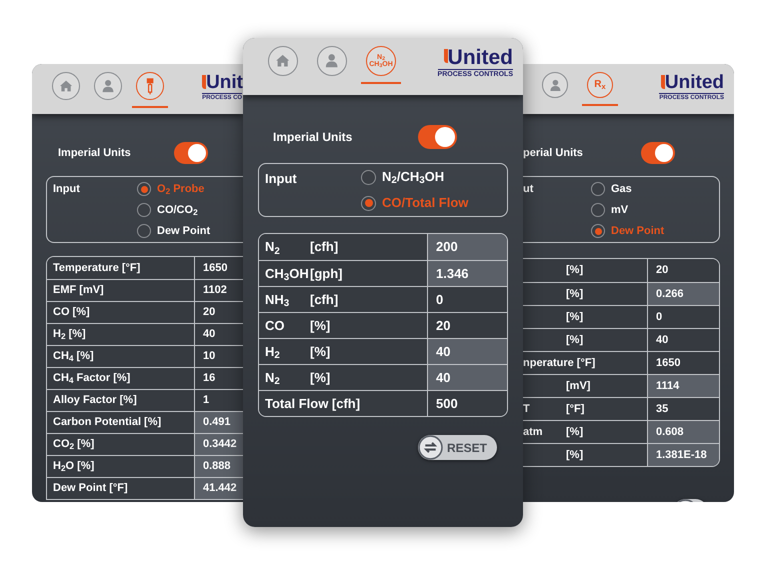  I want to click on reset-button: RESET, so click(457, 447).